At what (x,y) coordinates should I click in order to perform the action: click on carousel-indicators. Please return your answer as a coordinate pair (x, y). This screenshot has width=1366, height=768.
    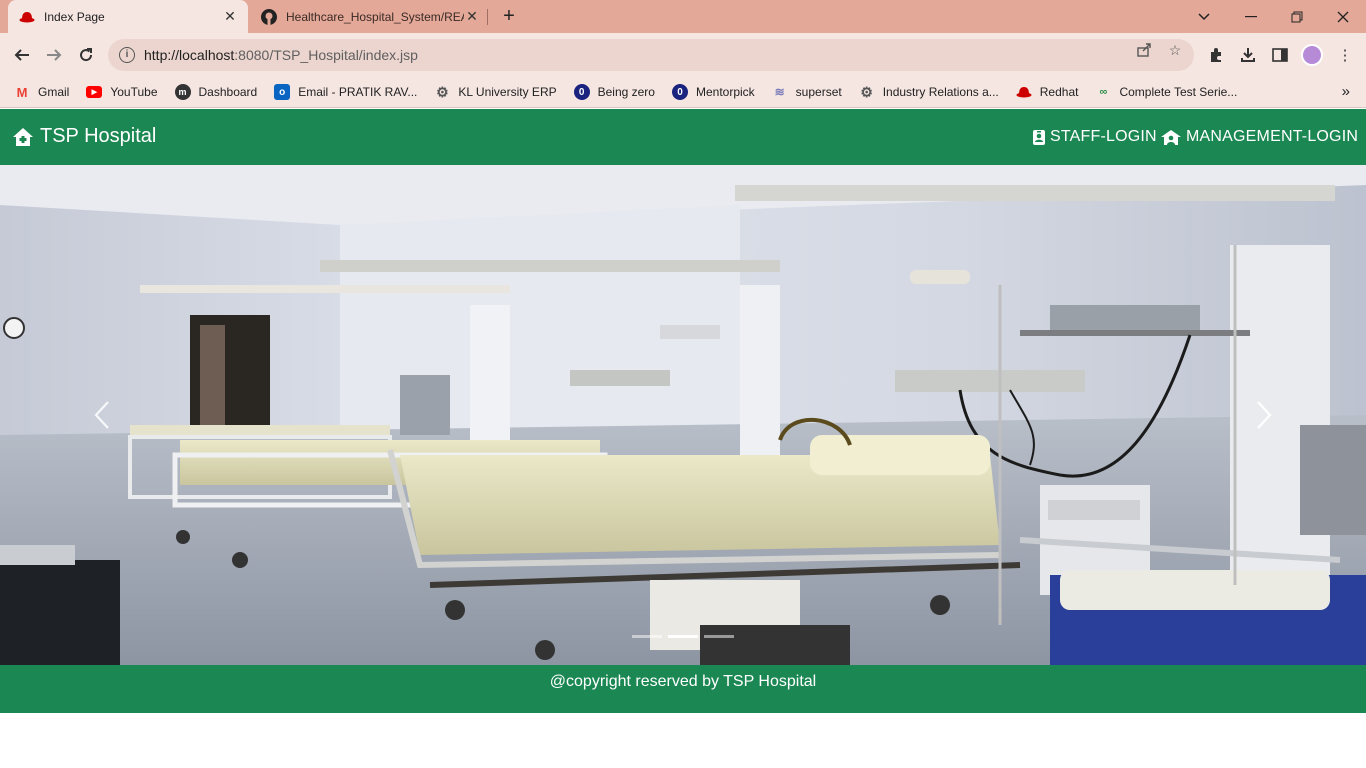
    Looking at the image, I should click on (683, 636).